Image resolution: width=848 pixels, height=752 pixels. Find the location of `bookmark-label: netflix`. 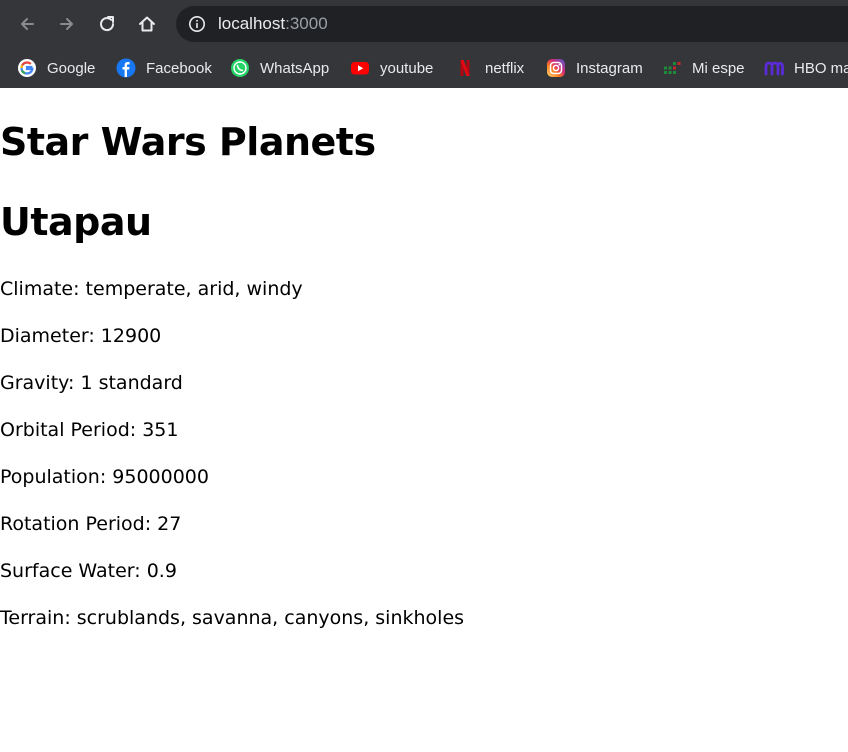

bookmark-label: netflix is located at coordinates (505, 68).